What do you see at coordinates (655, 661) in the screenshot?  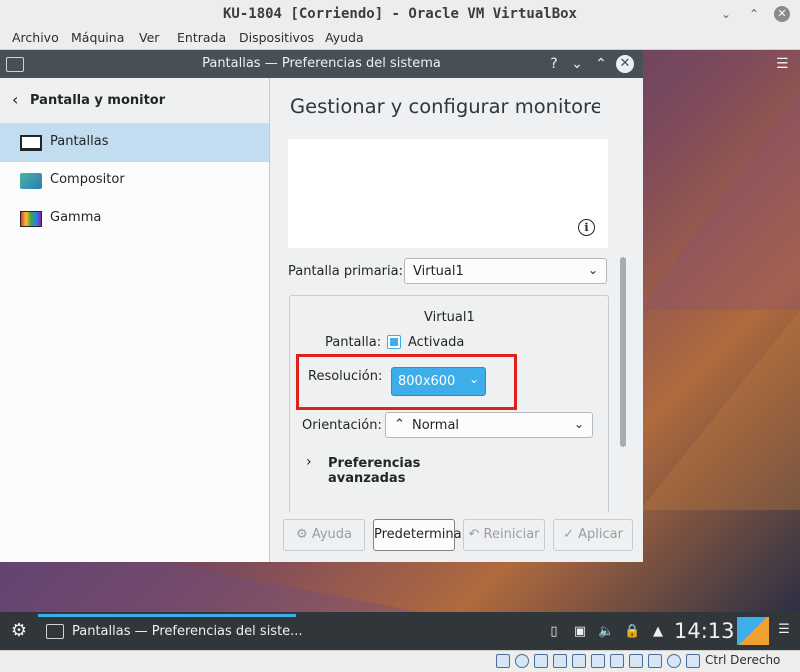 I see `virtualization-icon` at bounding box center [655, 661].